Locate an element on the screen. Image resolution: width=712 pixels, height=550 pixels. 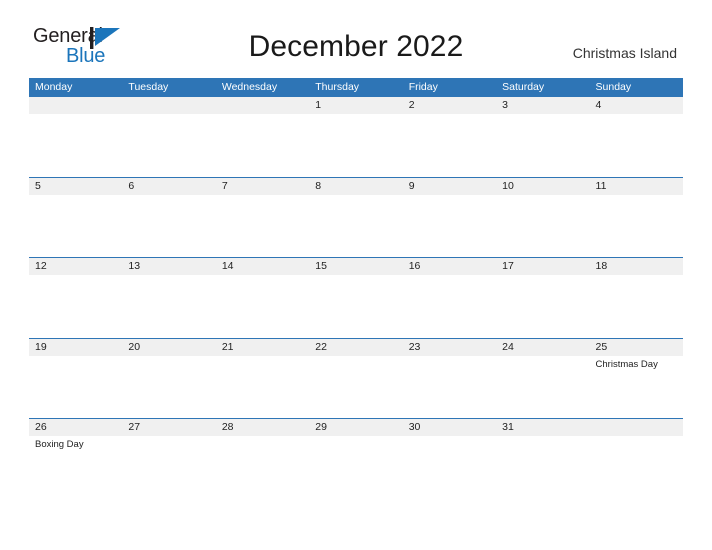
day-number: 24 is located at coordinates (508, 346).